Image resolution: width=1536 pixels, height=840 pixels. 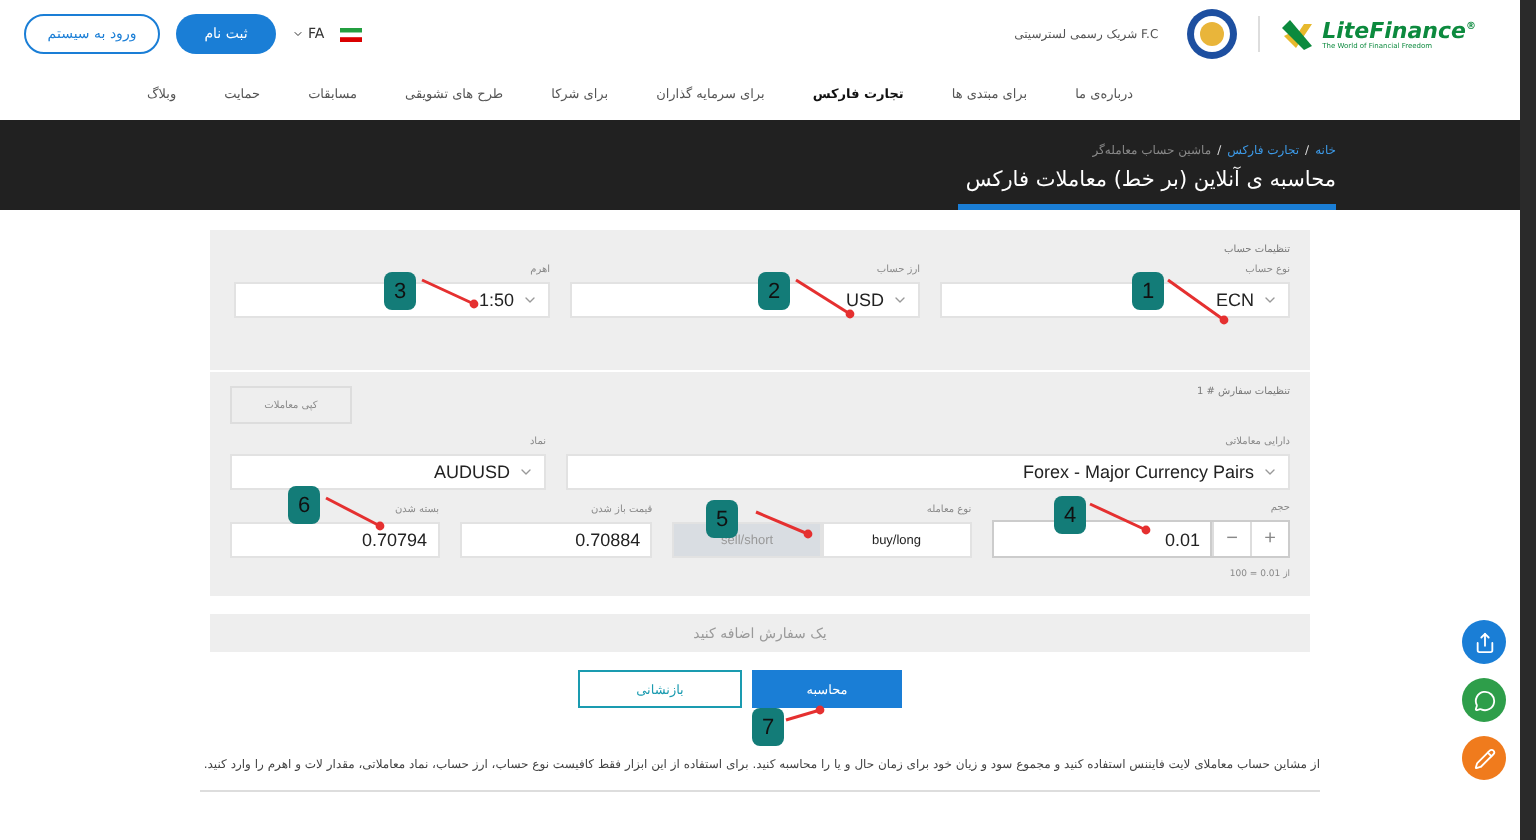 I want to click on dropdown-field: Forex - Major Currency Pairs, so click(x=928, y=472).